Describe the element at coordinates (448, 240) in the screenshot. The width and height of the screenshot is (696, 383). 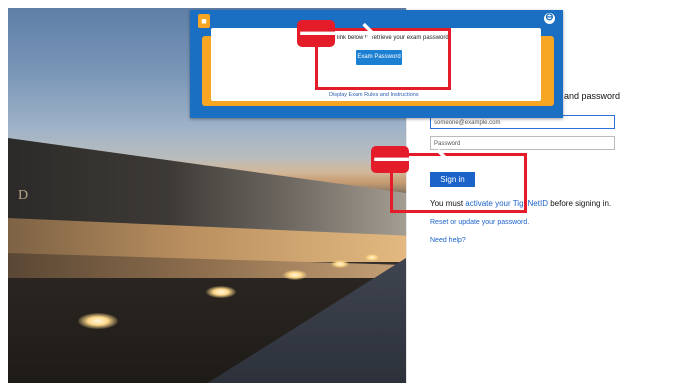
I see `need-help-link: Need help?` at that location.